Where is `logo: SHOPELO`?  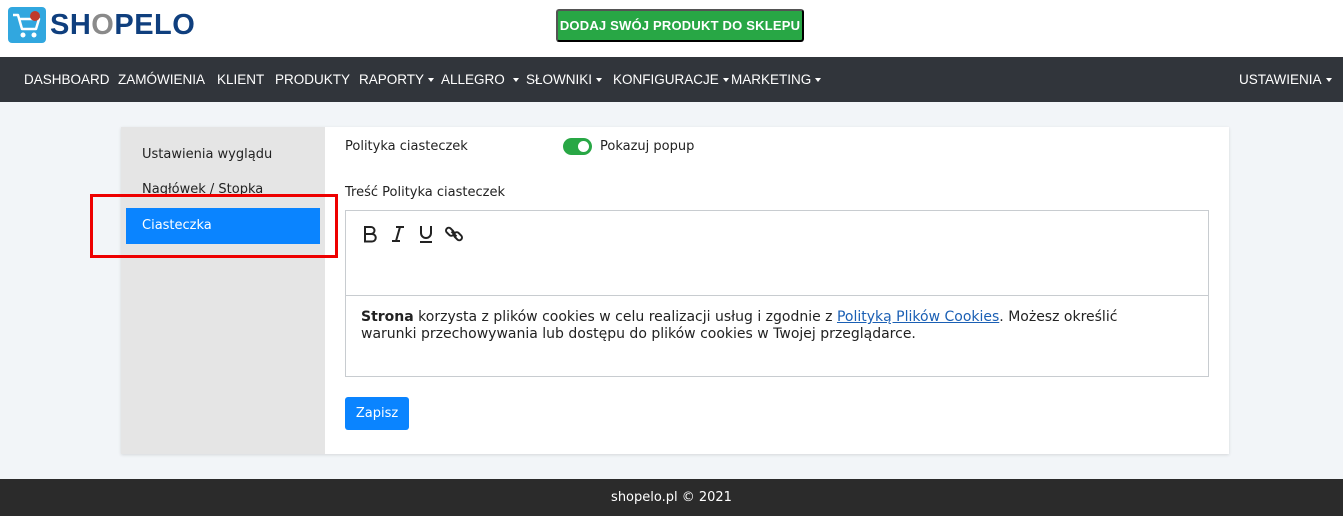 logo: SHOPELO is located at coordinates (101, 25).